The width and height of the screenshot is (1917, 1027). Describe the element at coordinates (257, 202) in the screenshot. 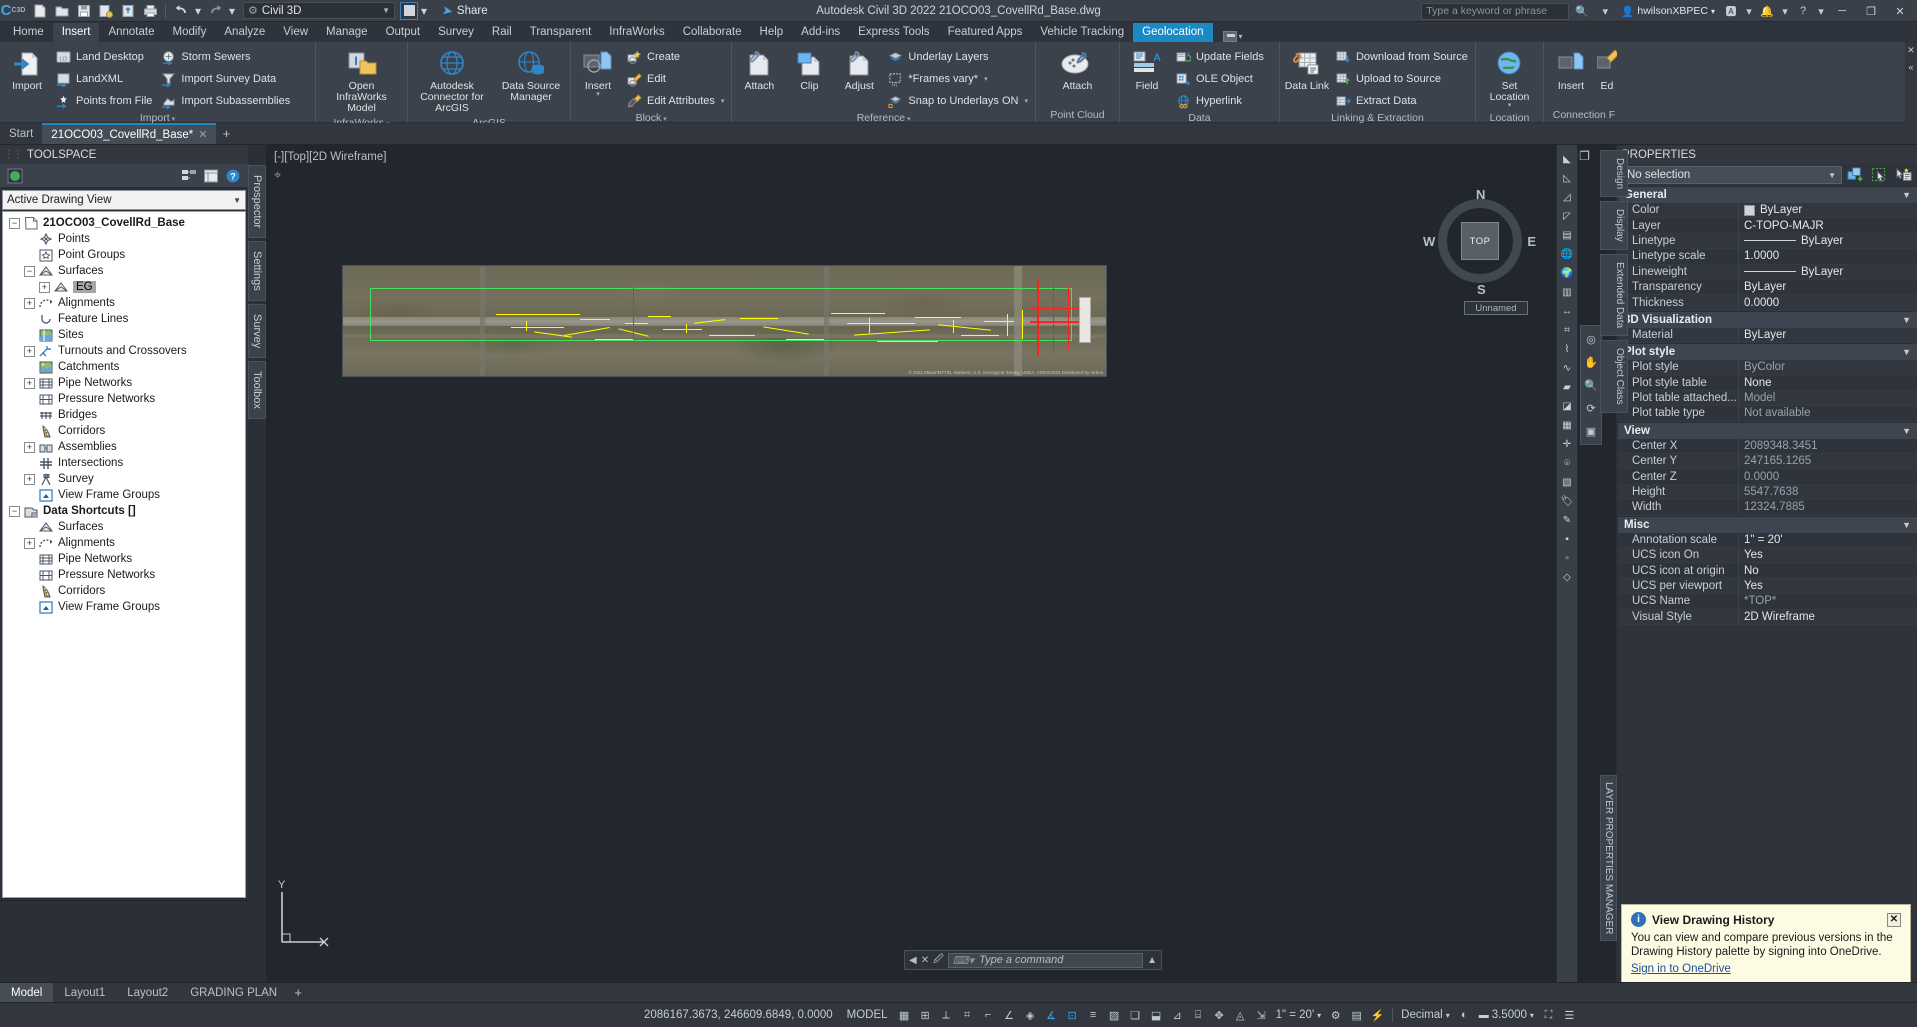

I see `toolspace-tab-prospector: Prospector` at that location.